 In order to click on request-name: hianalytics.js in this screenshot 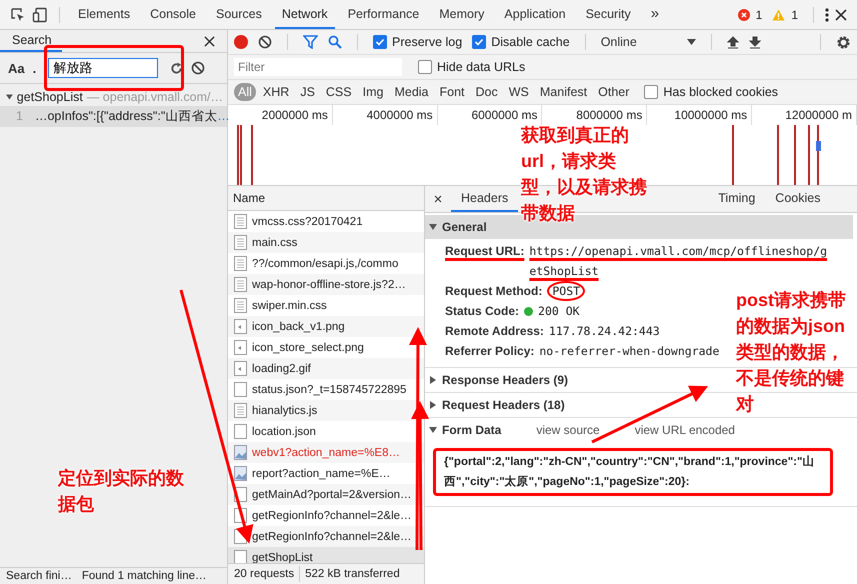, I will do `click(285, 410)`.